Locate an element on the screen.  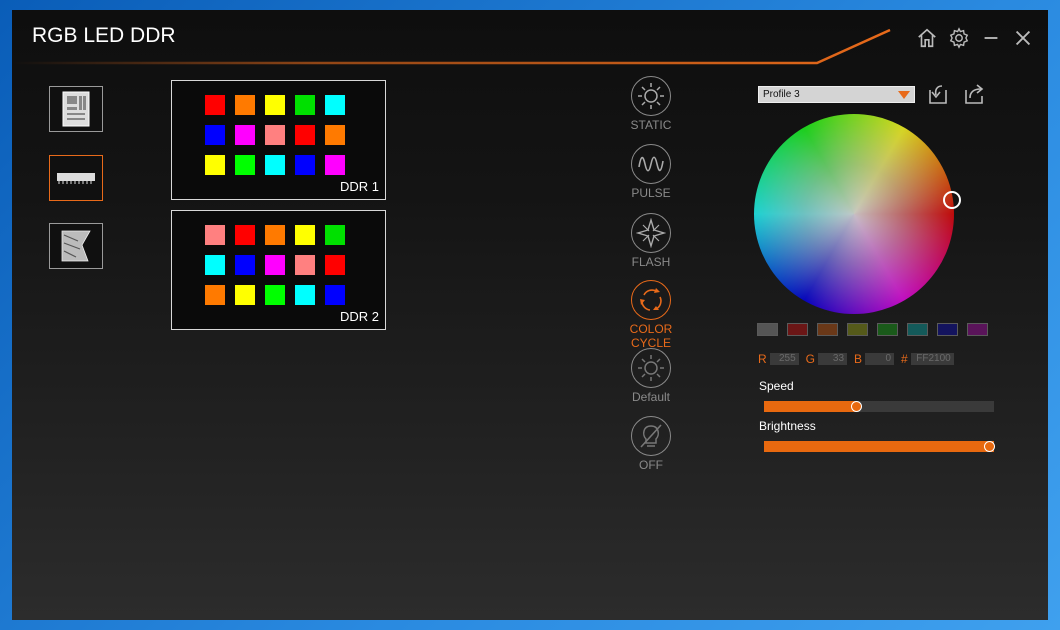
g-label: G is located at coordinates (810, 359).